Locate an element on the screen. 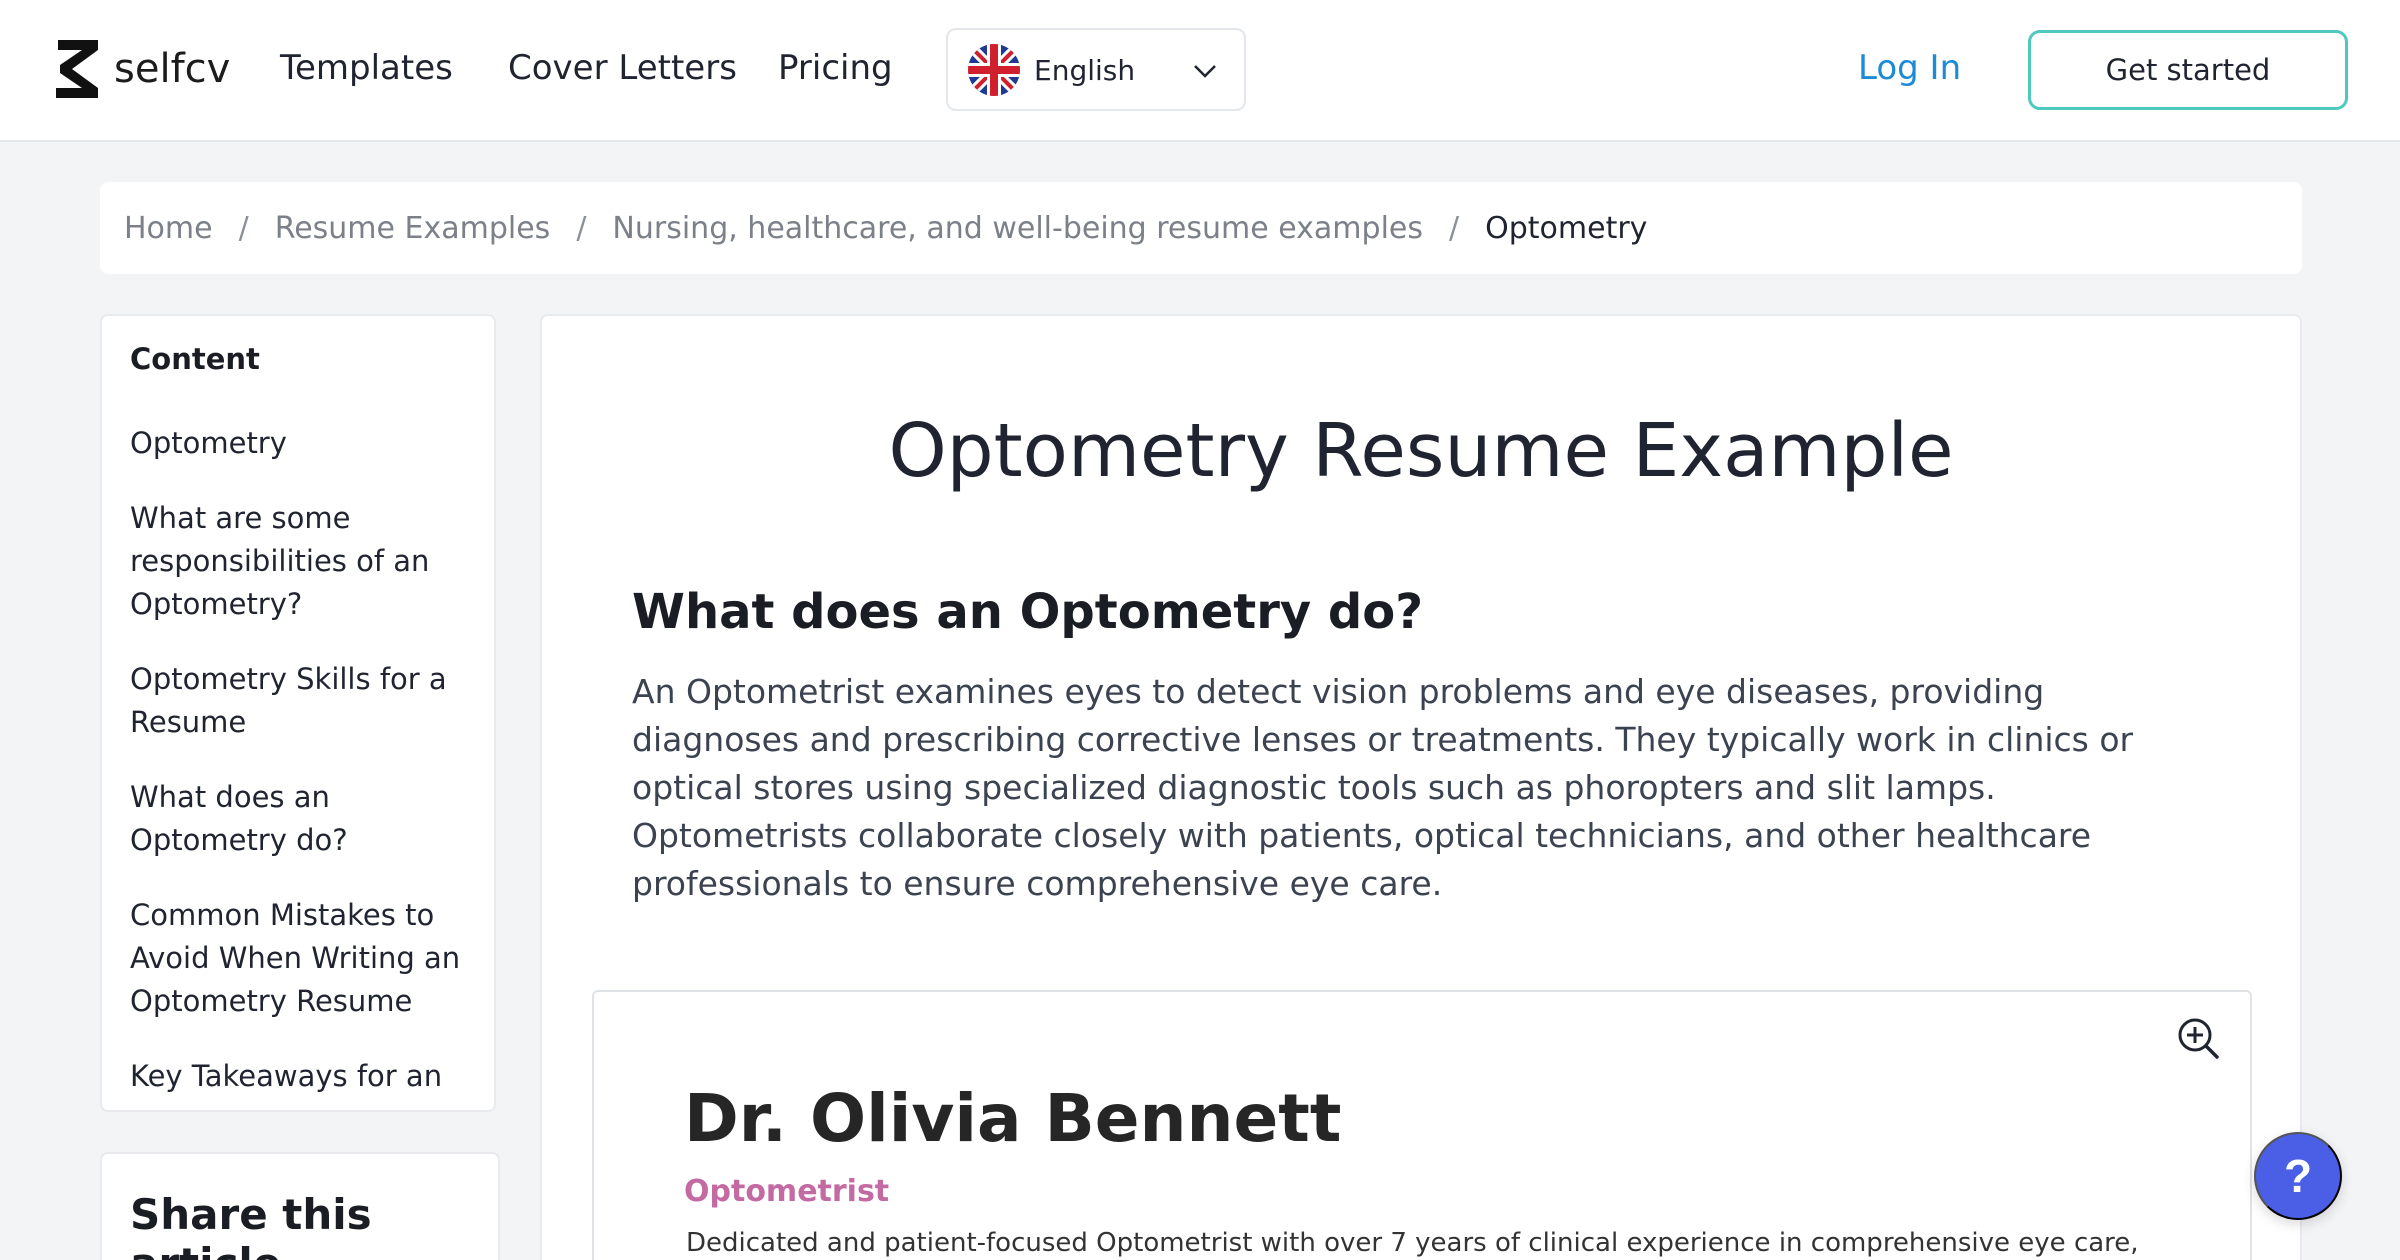  toc-item: Key Takeaways for an is located at coordinates (298, 1076).